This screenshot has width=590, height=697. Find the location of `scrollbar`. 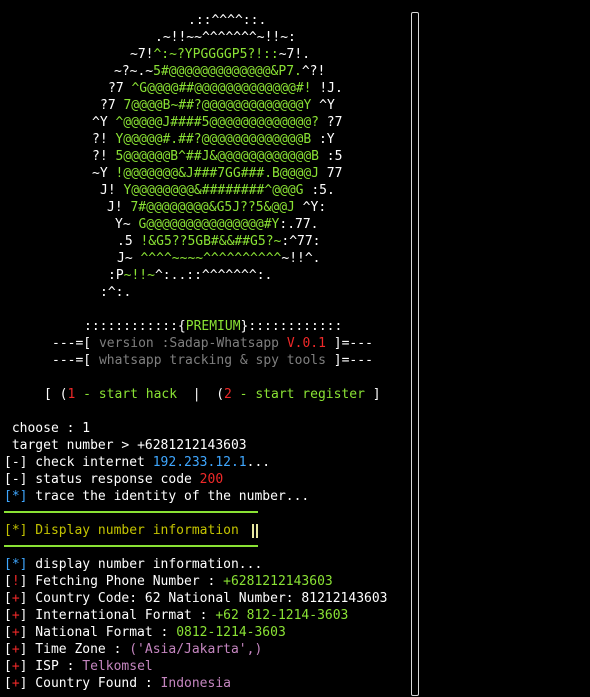

scrollbar is located at coordinates (415, 354).